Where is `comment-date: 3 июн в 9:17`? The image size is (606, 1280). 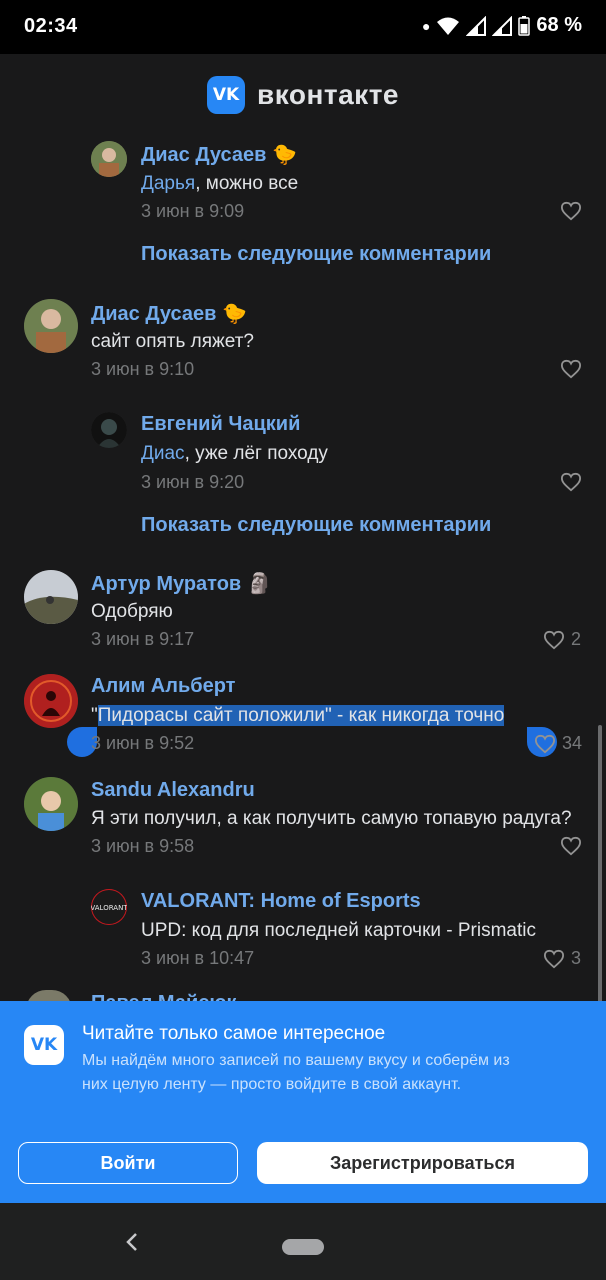
comment-date: 3 июн в 9:17 is located at coordinates (142, 639).